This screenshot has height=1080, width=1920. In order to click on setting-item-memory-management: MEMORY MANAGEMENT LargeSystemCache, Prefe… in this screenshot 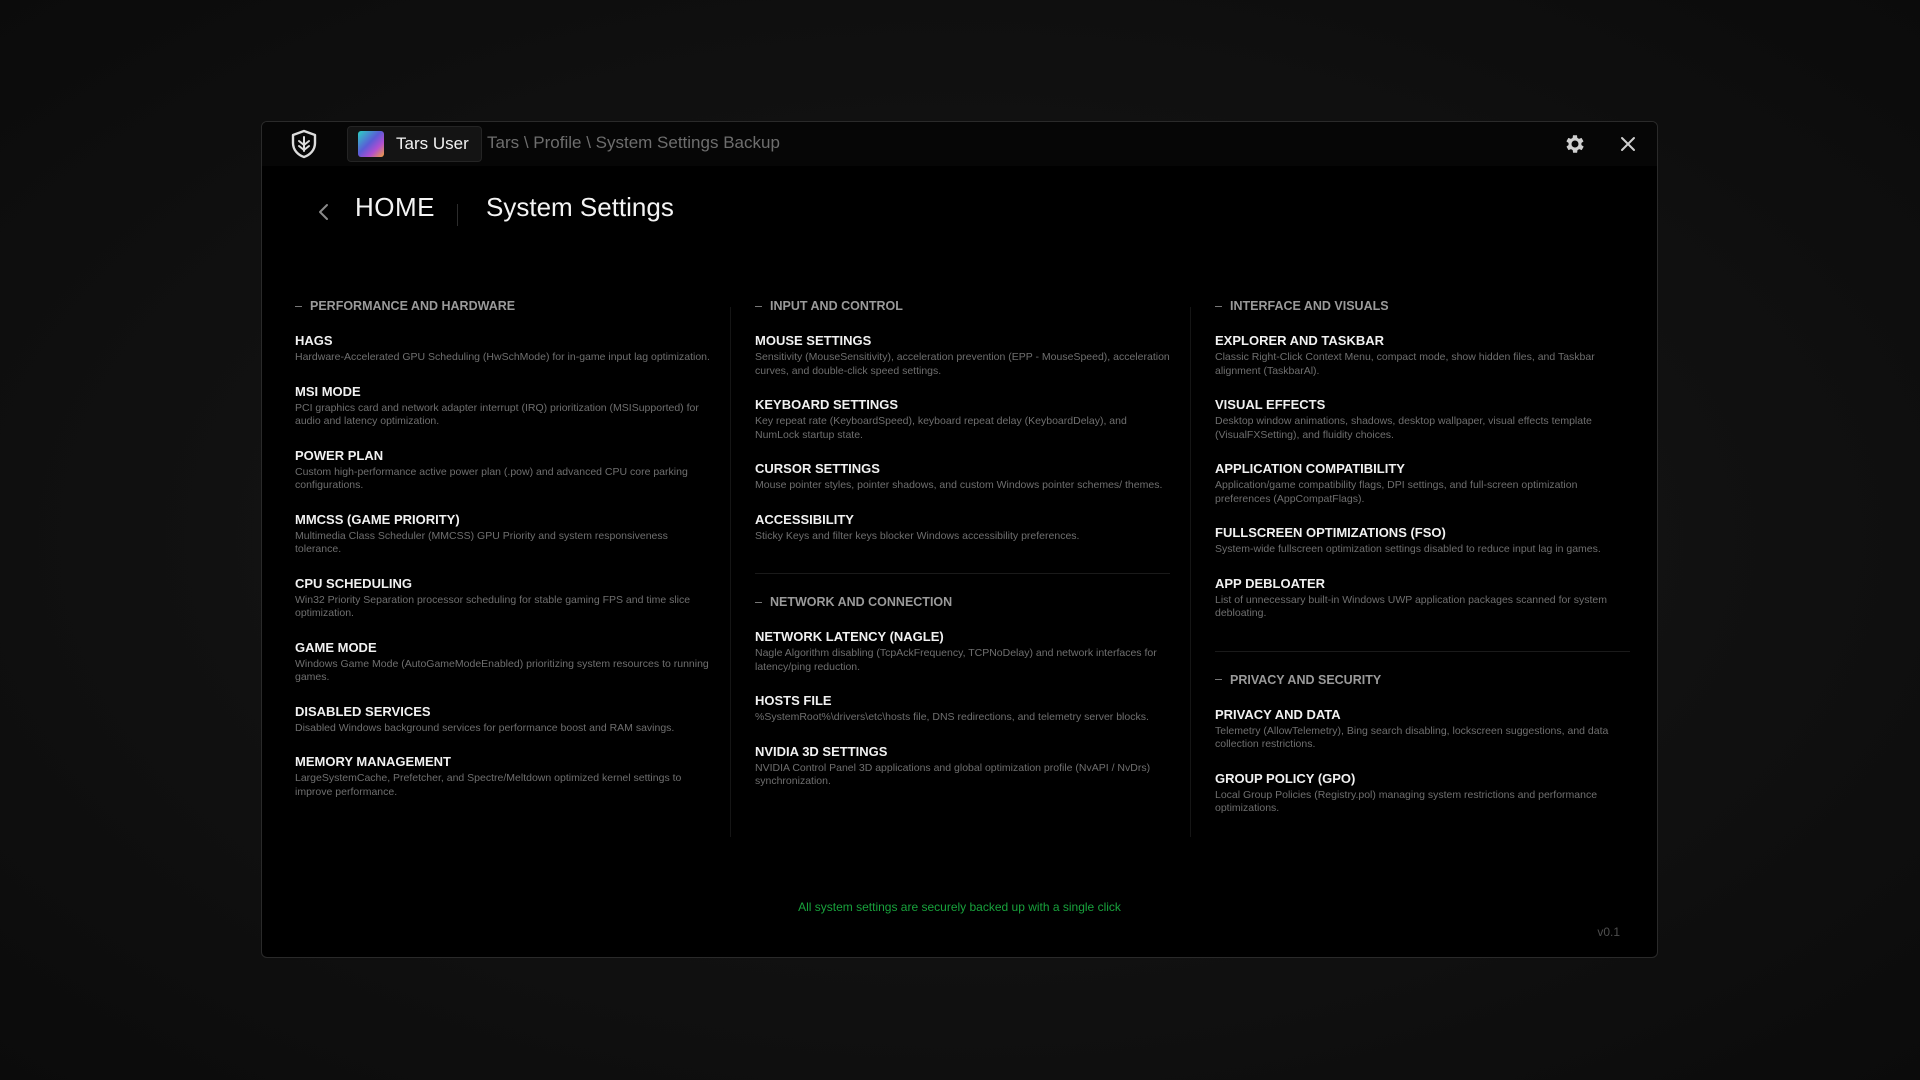, I will do `click(502, 776)`.